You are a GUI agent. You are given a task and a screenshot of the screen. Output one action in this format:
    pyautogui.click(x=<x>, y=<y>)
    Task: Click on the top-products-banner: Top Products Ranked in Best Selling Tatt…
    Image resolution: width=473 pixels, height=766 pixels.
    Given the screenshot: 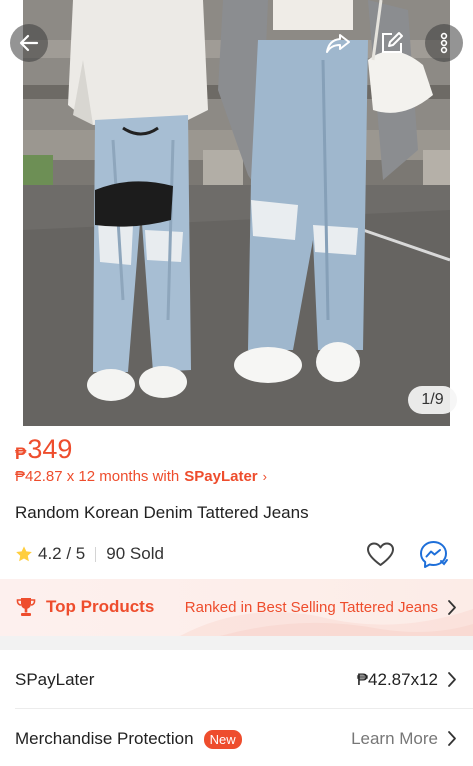 What is the action you would take?
    pyautogui.click(x=236, y=607)
    